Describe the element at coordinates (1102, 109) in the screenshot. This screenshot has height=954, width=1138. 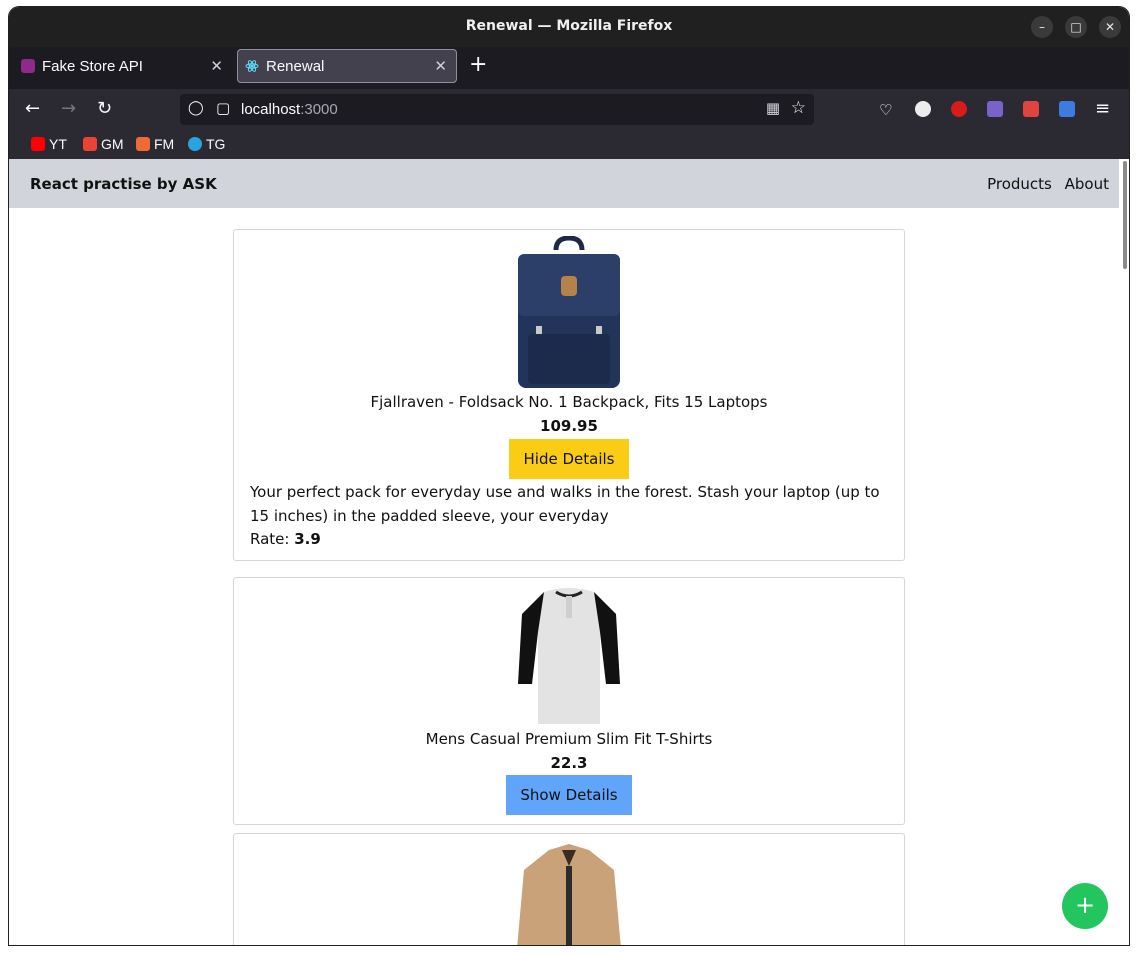
I see `menu-icon: ≡` at that location.